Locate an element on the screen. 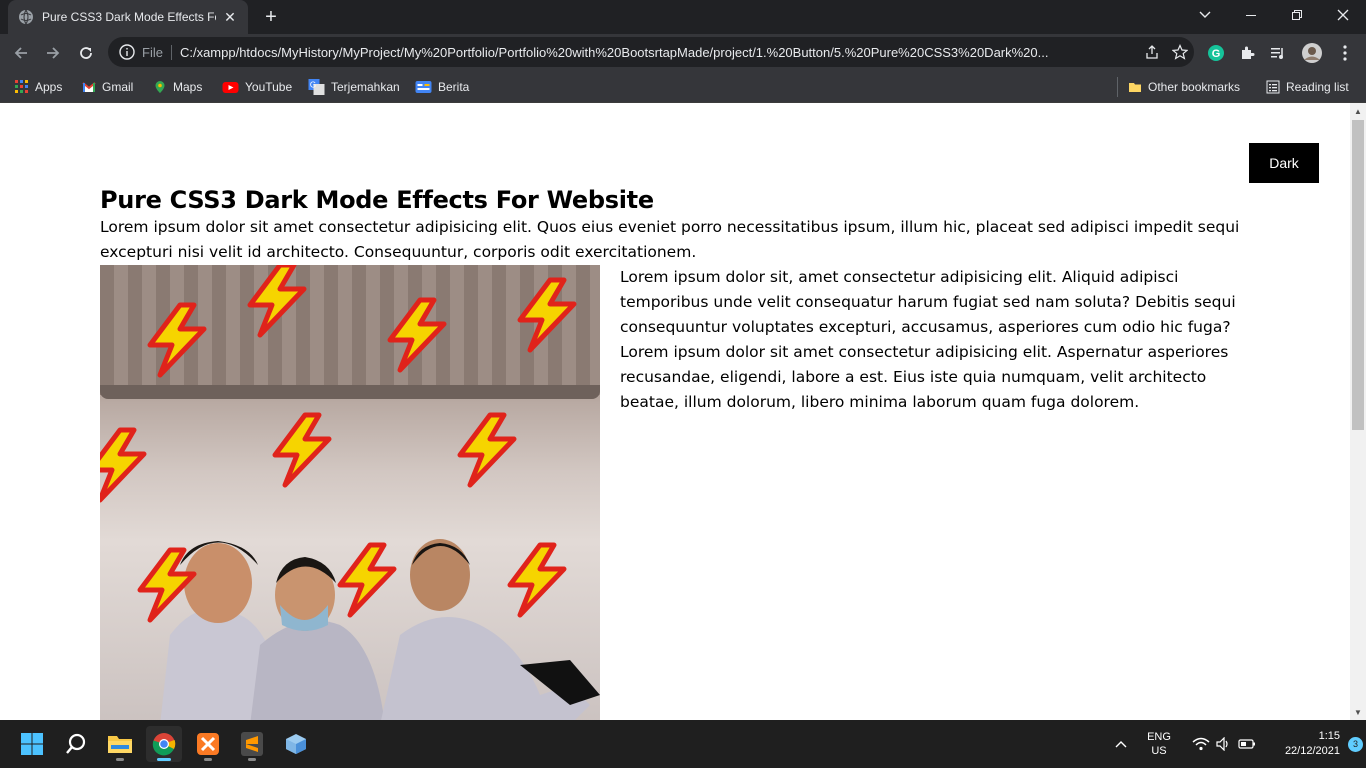 Image resolution: width=1366 pixels, height=768 pixels. extensions-icon is located at coordinates (1247, 53).